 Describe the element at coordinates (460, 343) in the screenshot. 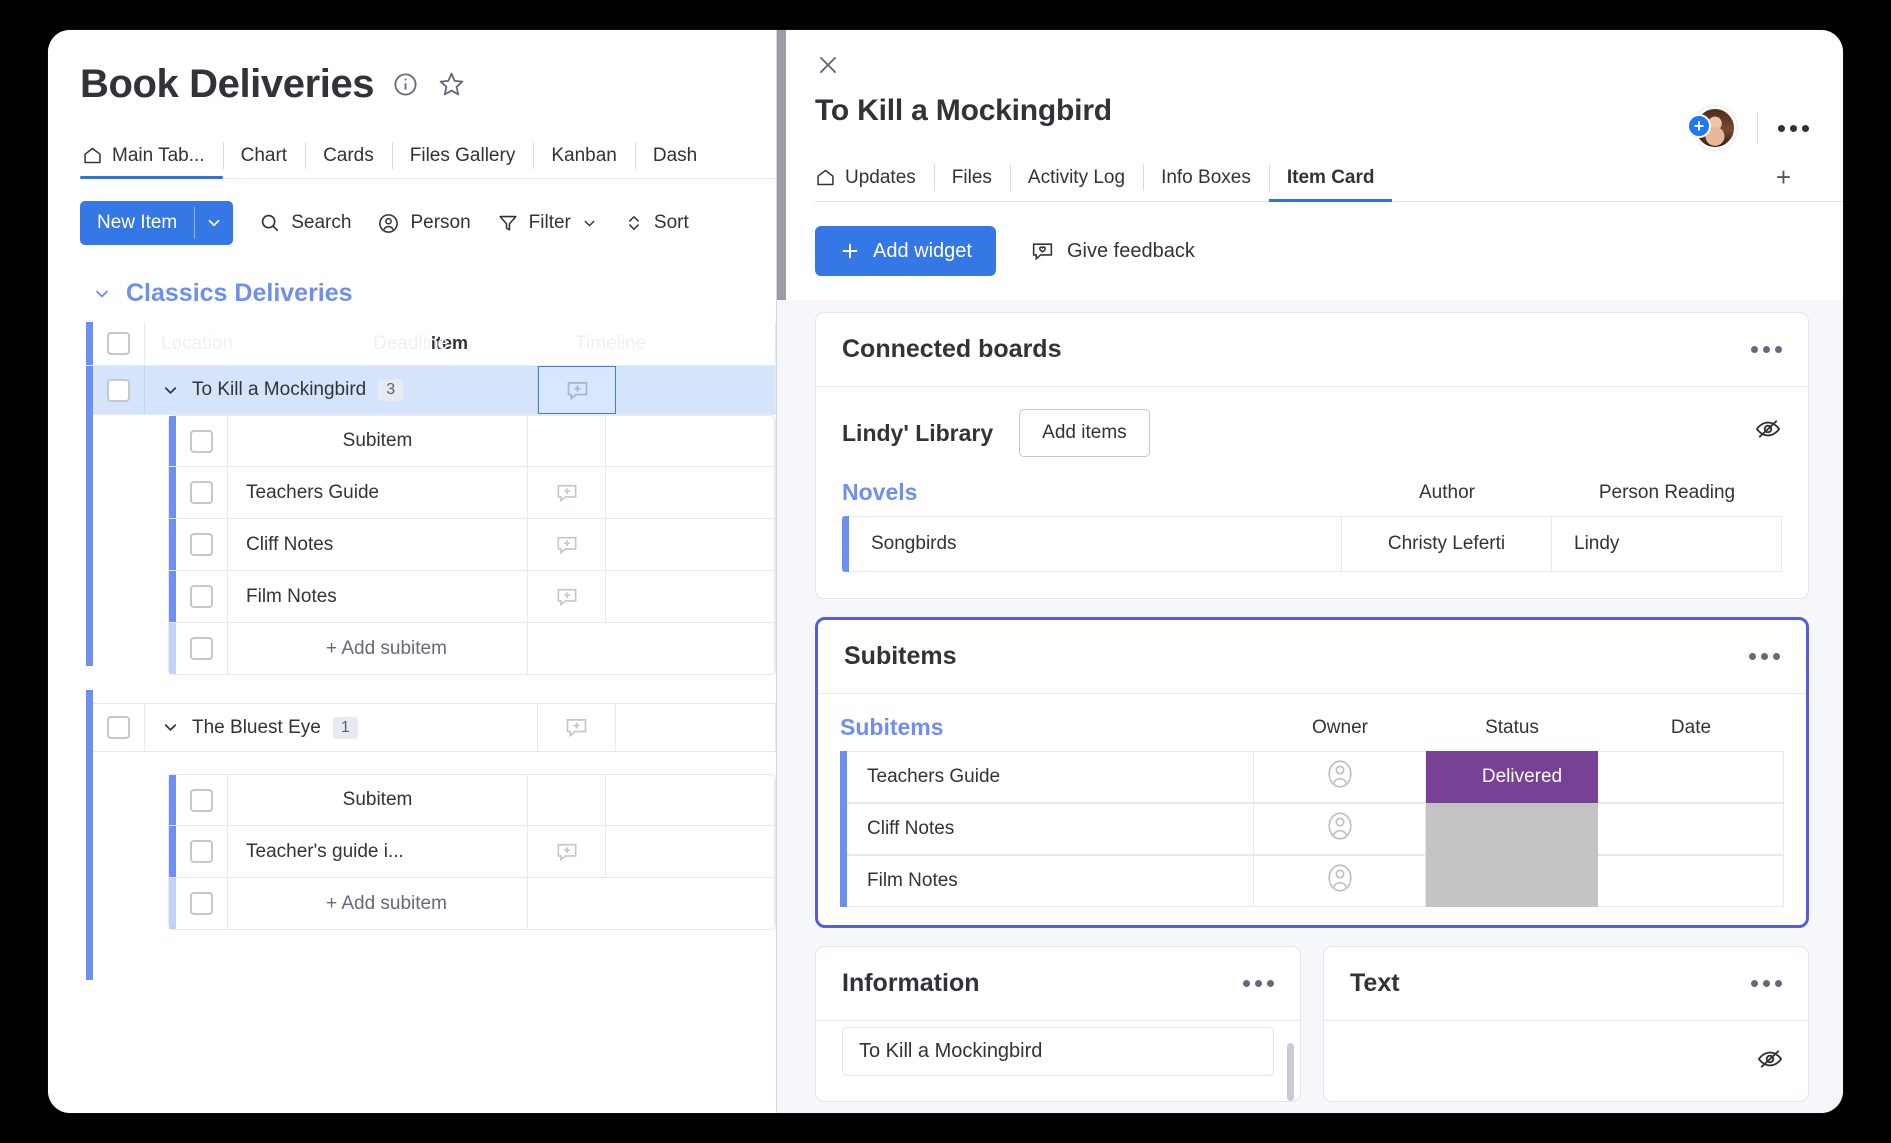

I see `column-header-item: Location Deadline Item Timeline` at that location.